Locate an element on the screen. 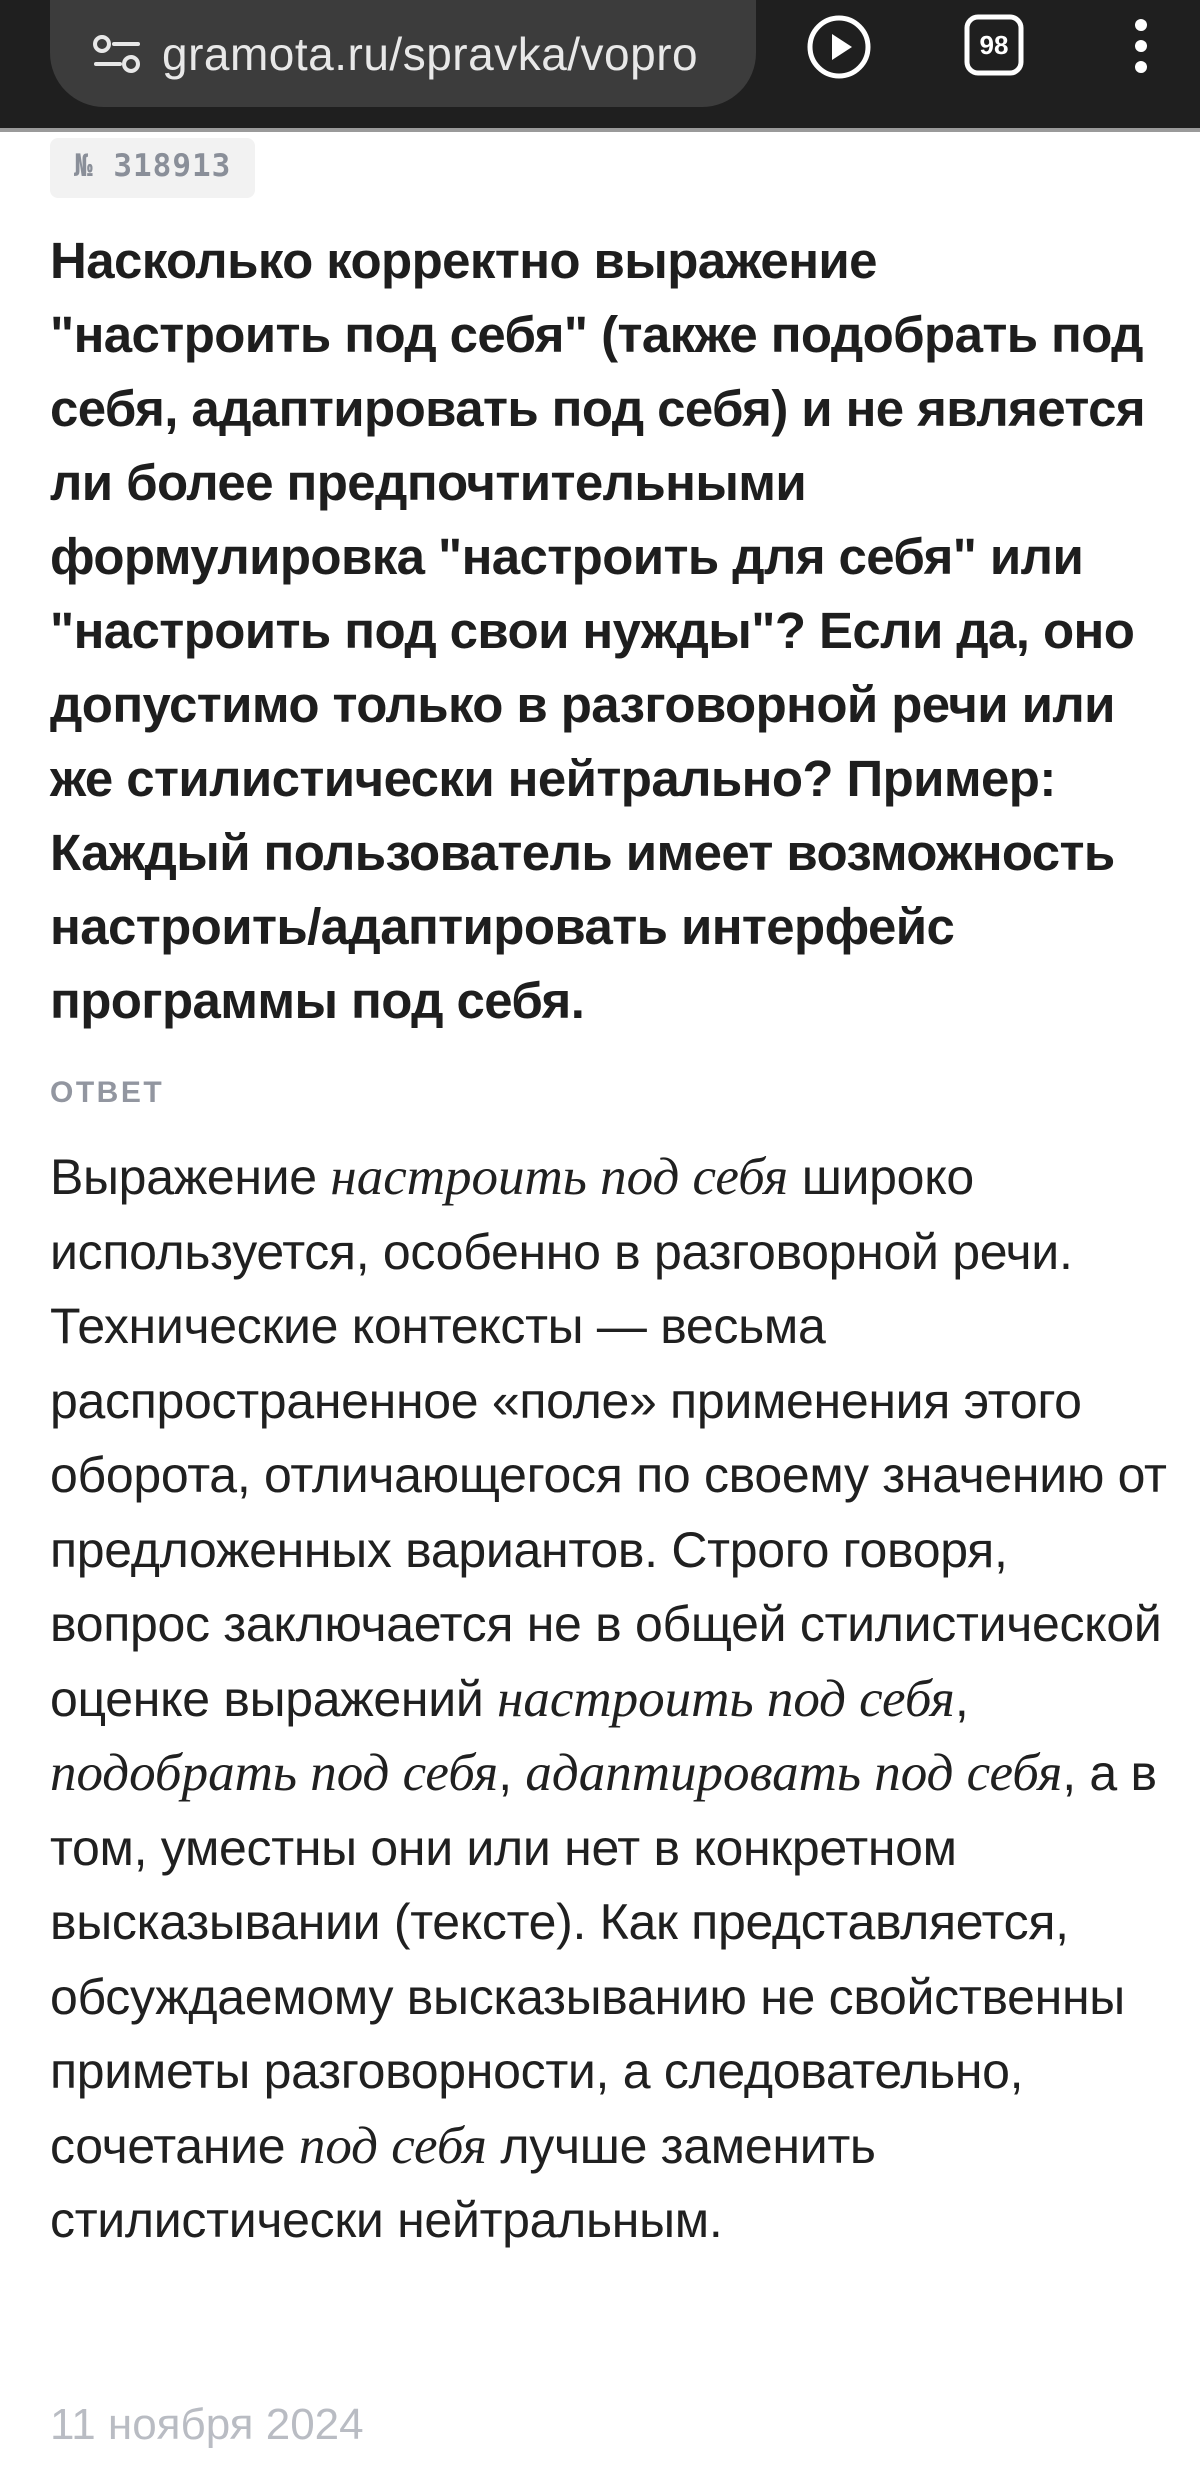 The width and height of the screenshot is (1200, 2487). tab-count: 98 is located at coordinates (994, 44).